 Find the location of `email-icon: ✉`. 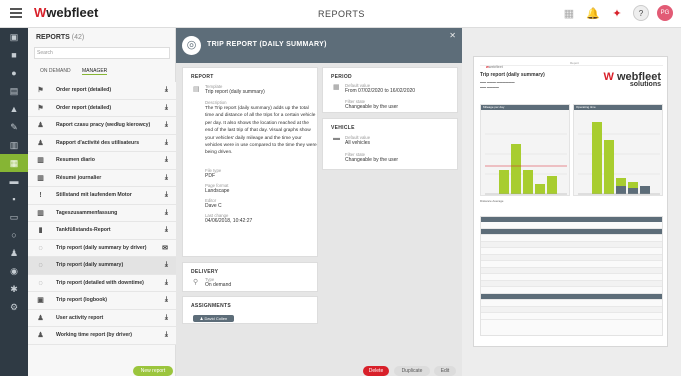

email-icon: ✉ is located at coordinates (165, 248).